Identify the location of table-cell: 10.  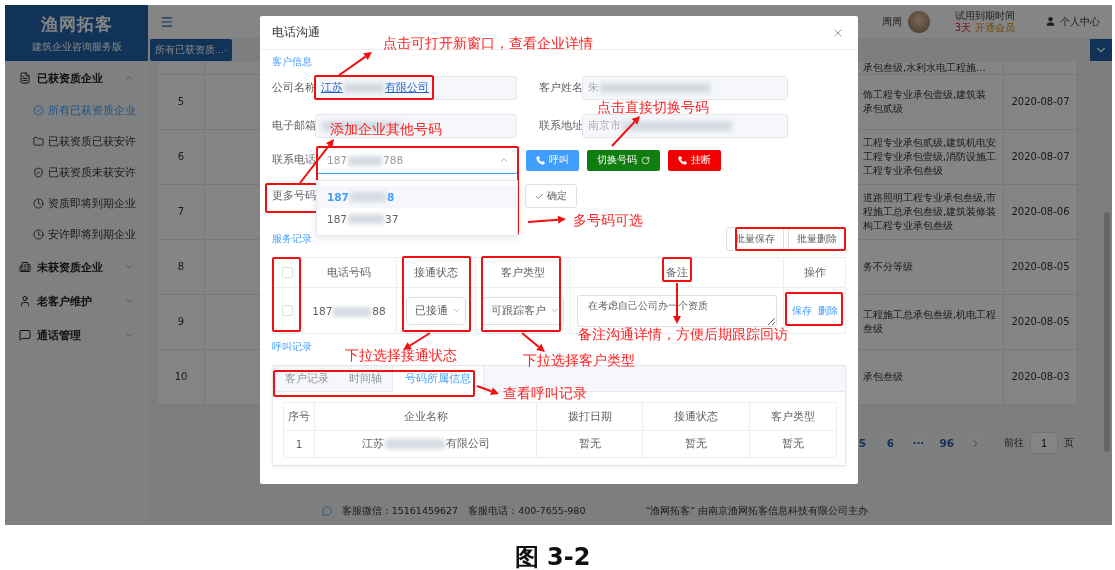
(181, 377).